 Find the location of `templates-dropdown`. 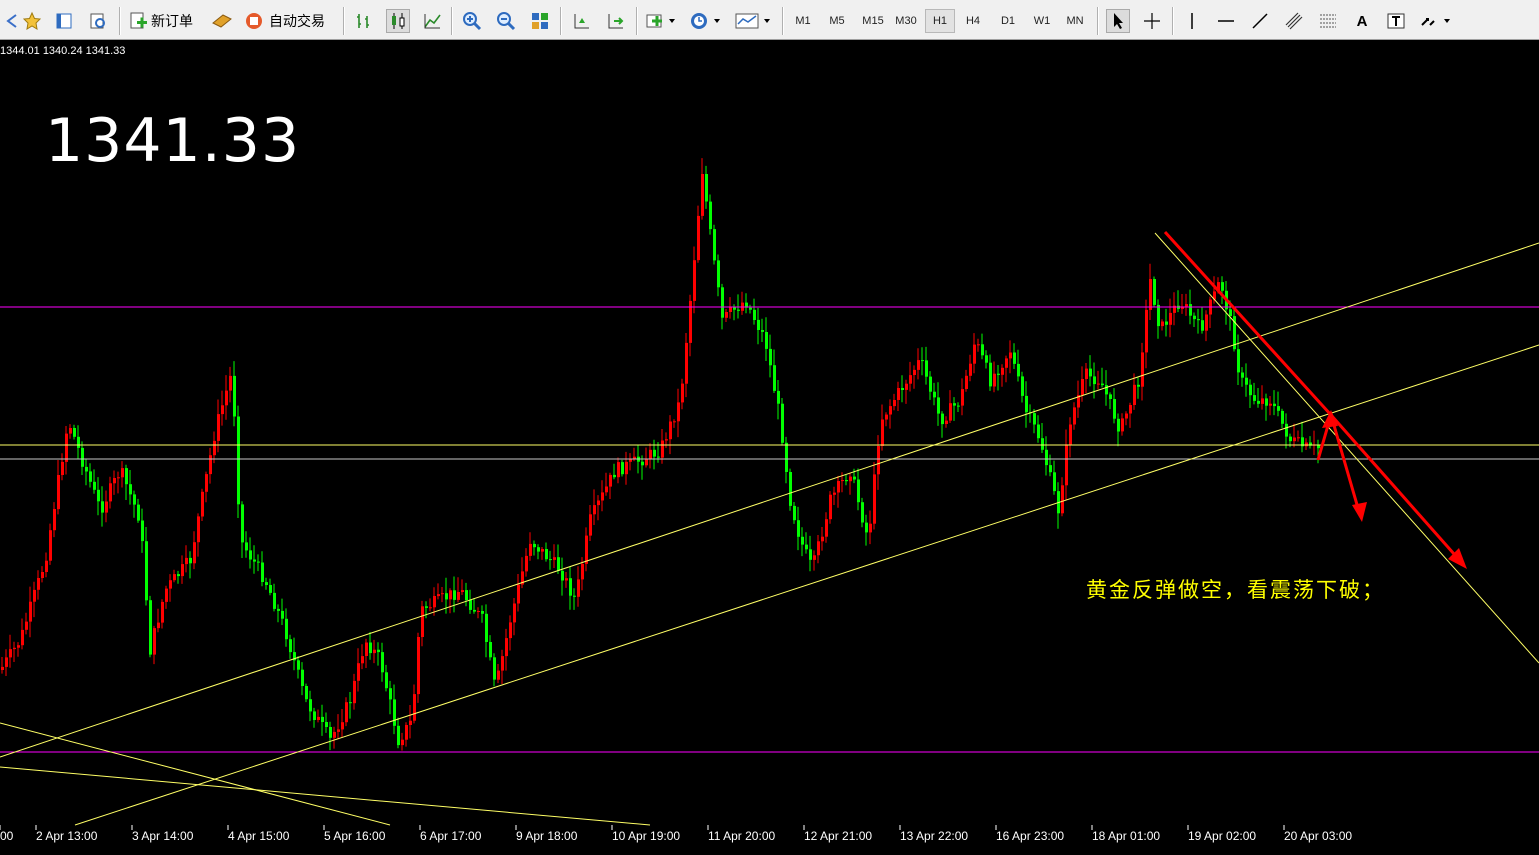

templates-dropdown is located at coordinates (754, 21).